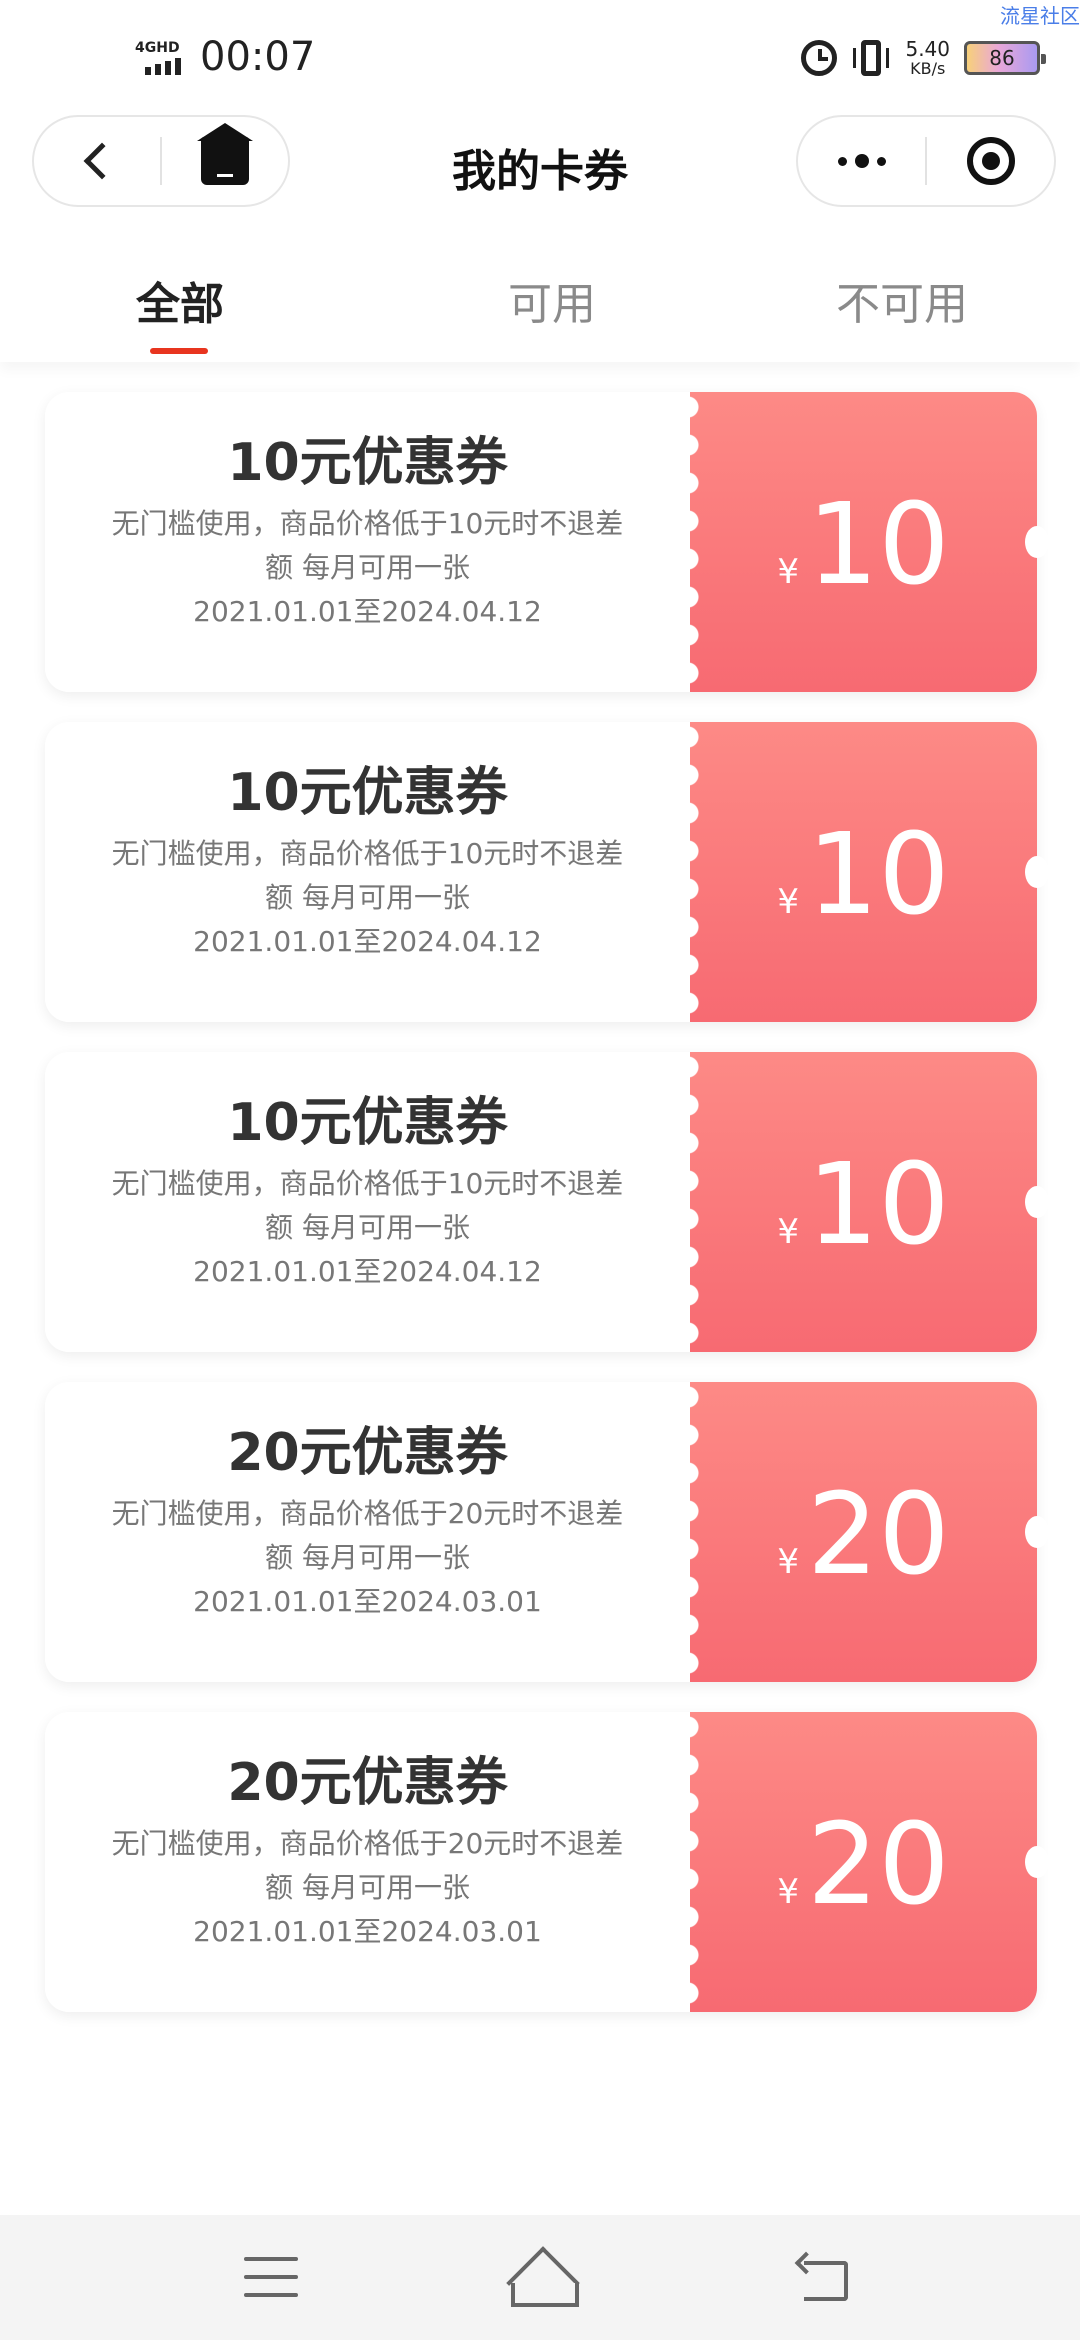  What do you see at coordinates (1040, 16) in the screenshot?
I see `watermark: 流星社区` at bounding box center [1040, 16].